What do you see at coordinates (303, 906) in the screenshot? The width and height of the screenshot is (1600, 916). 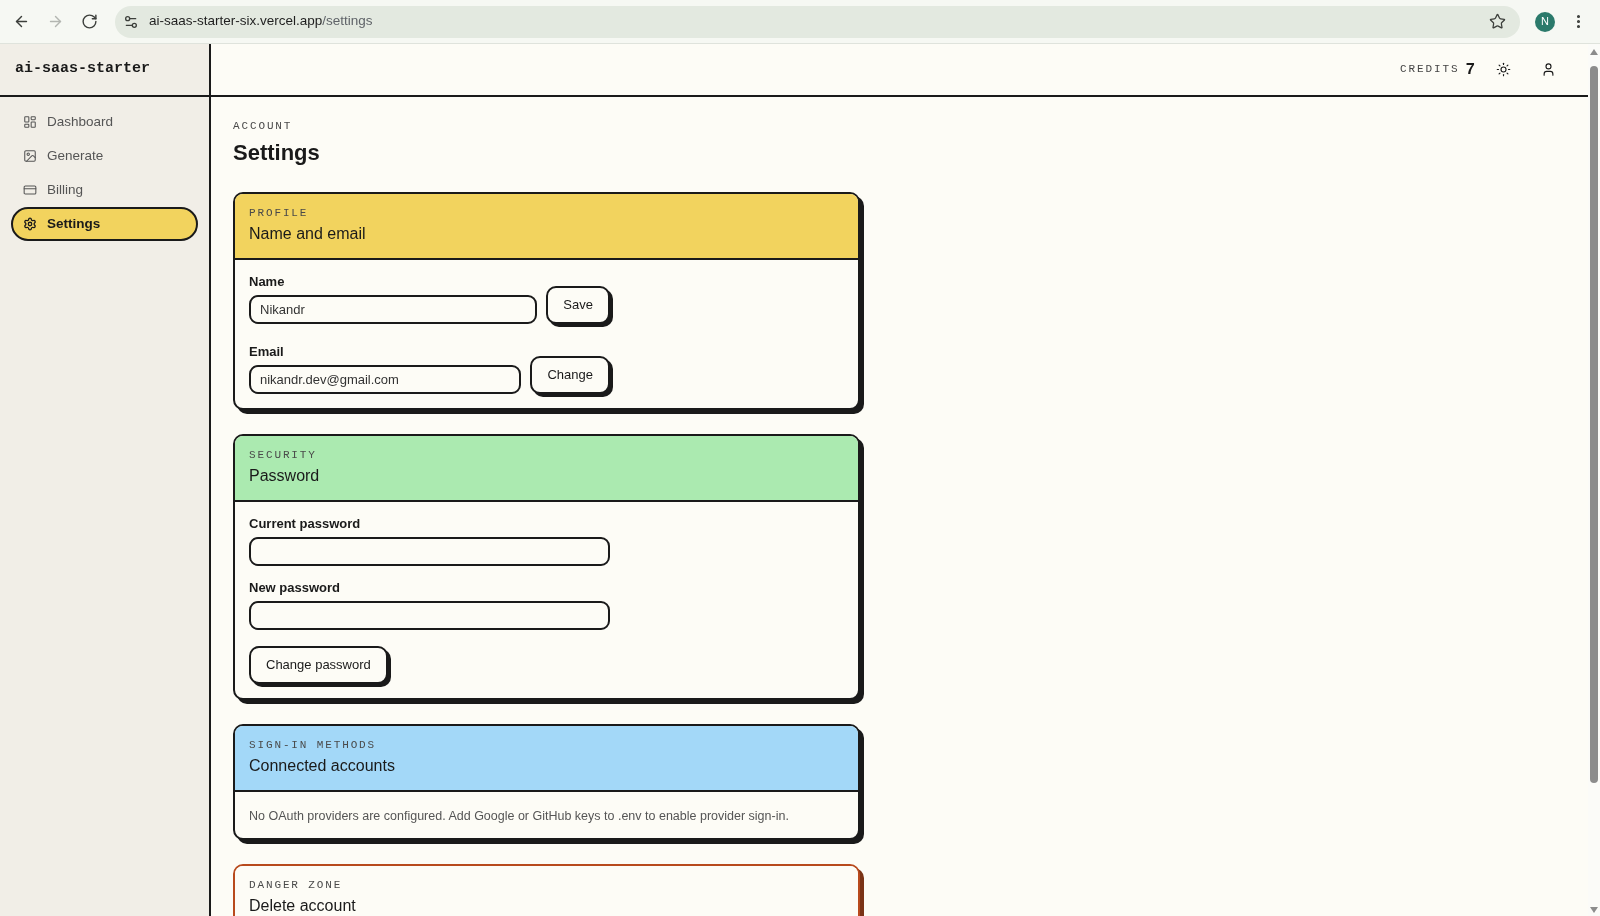 I see `card-title: Delete account` at bounding box center [303, 906].